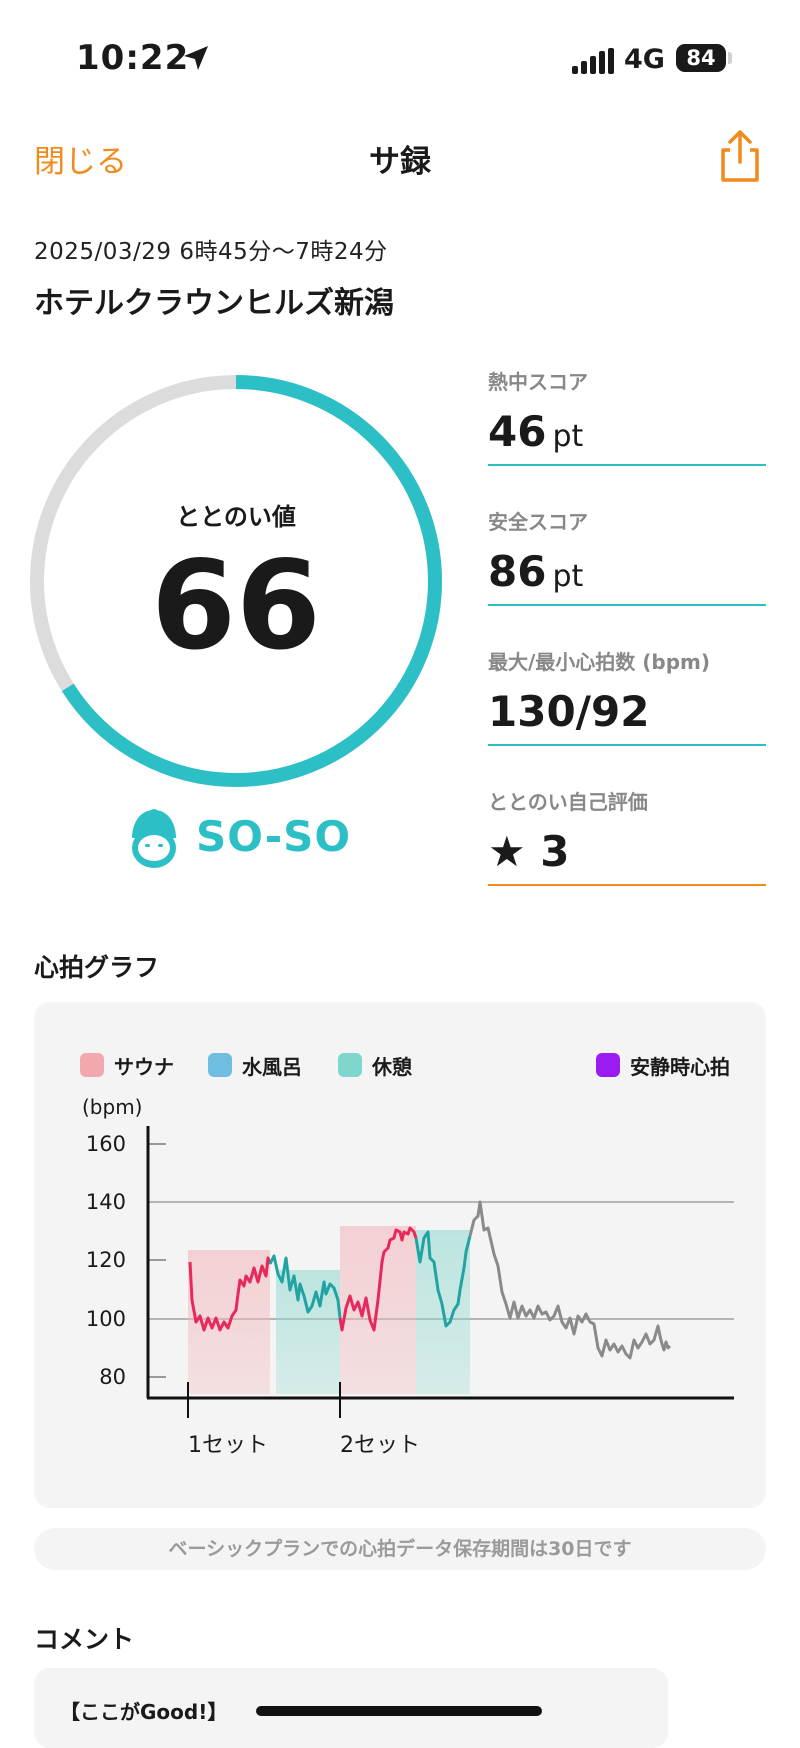  I want to click on set-label-1: 1セット, so click(228, 1445).